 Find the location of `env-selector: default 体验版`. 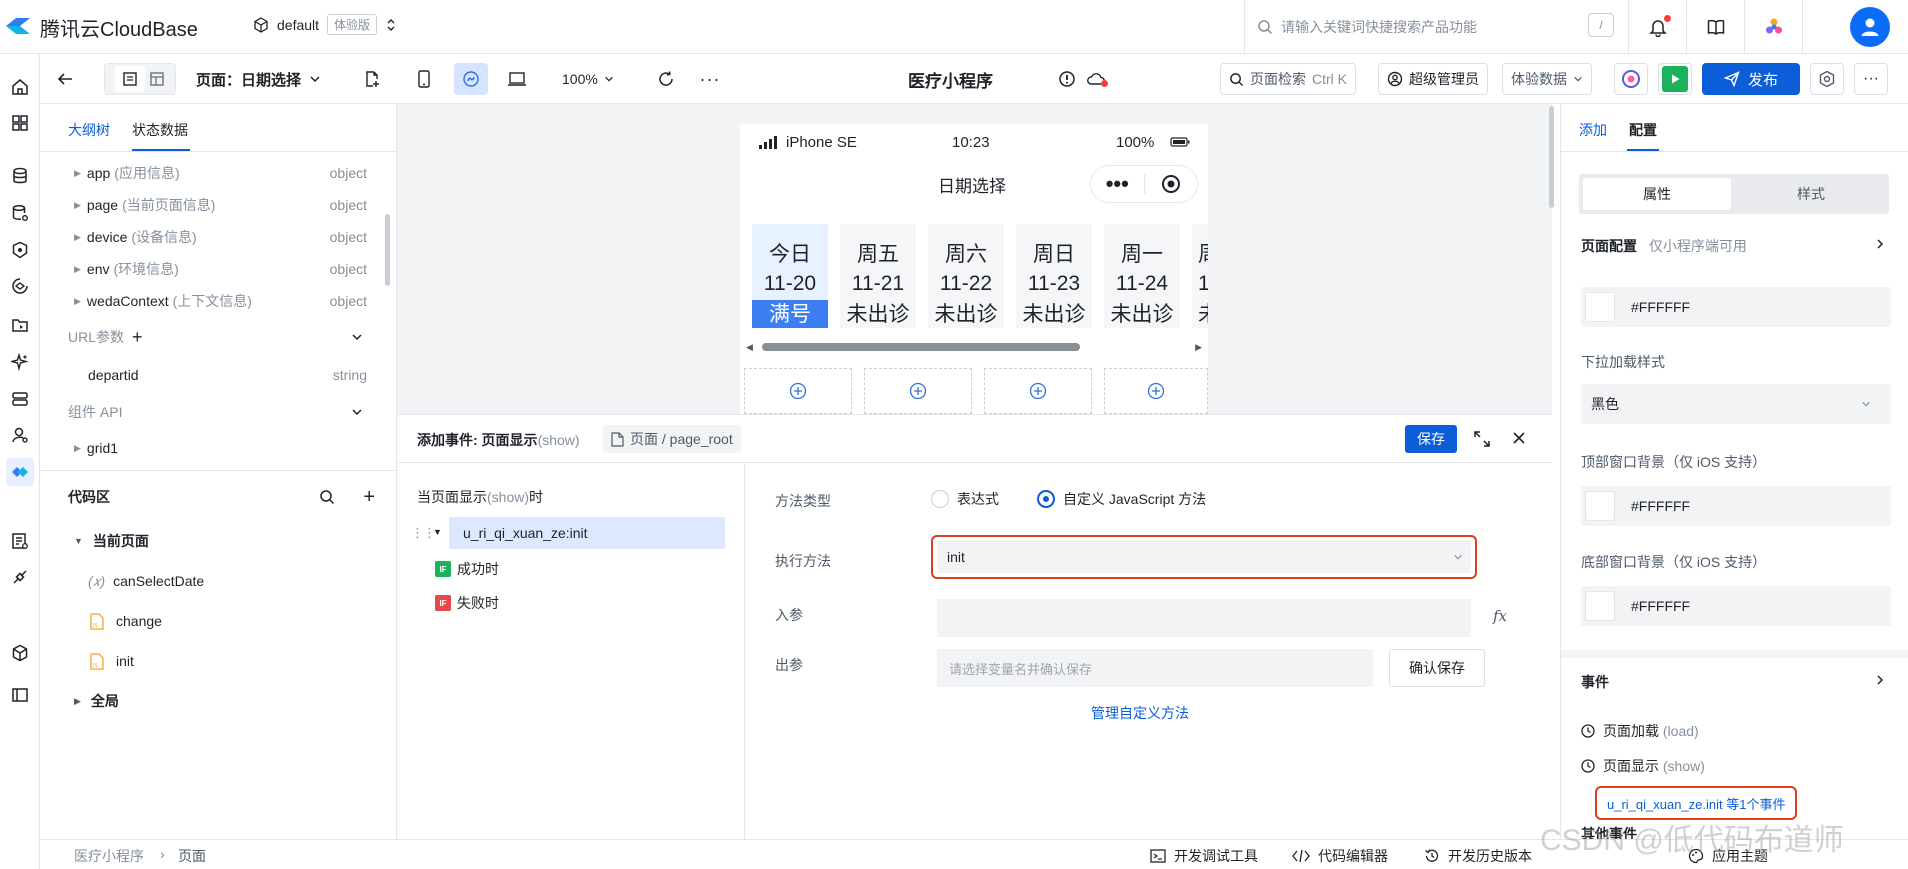

env-selector: default 体验版 is located at coordinates (325, 24).